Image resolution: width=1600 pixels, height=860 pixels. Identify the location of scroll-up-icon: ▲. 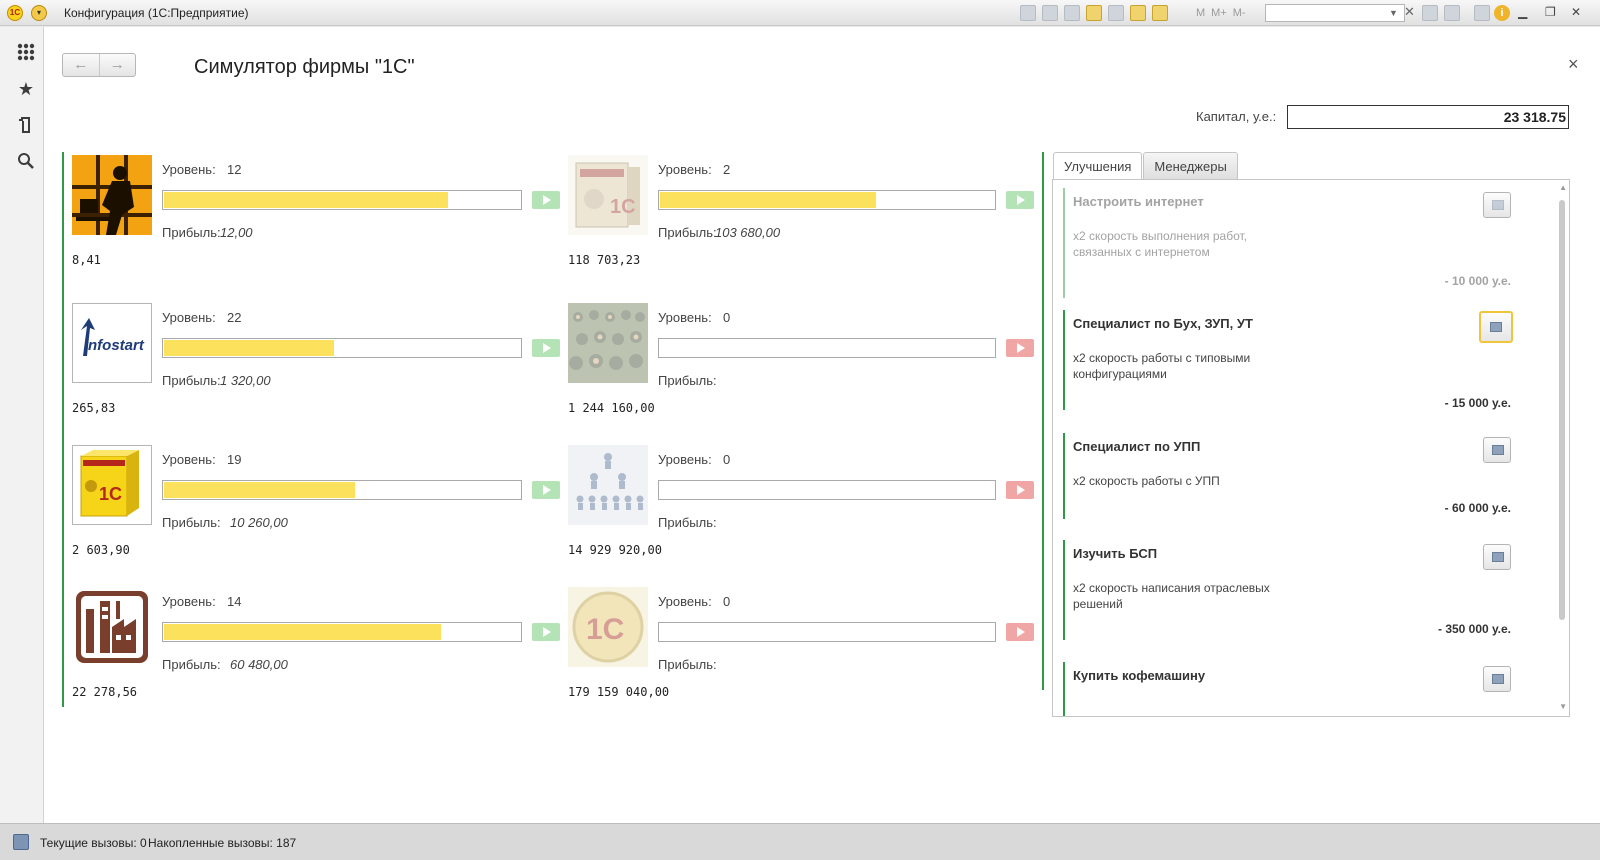
(1563, 187).